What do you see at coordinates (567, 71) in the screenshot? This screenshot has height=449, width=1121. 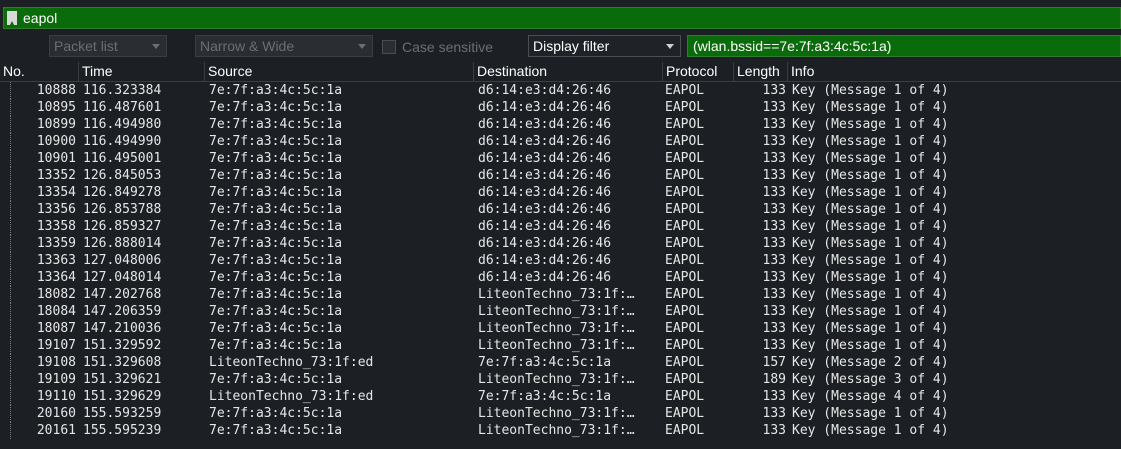 I see `column-header-destination: Destination` at bounding box center [567, 71].